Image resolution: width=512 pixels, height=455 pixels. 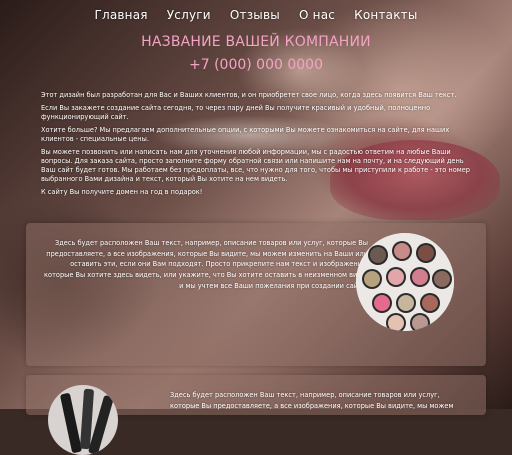 I want to click on nav-item-reviews: Отзывы, so click(x=255, y=15).